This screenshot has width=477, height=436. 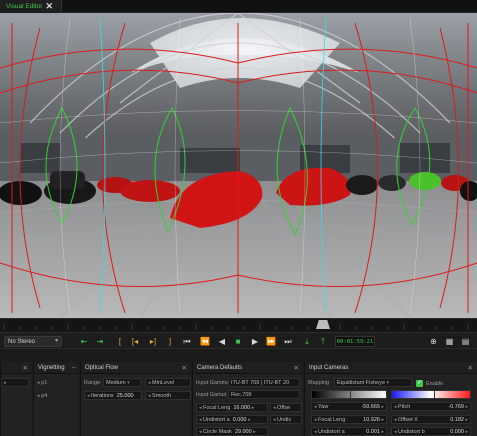 I want to click on panel-gap, so click(x=238, y=355).